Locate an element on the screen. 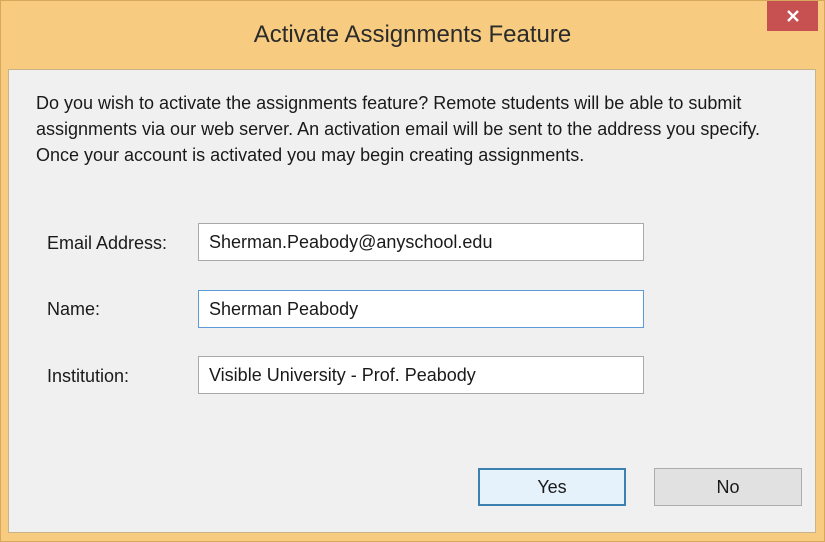 Image resolution: width=825 pixels, height=542 pixels. no-button: No is located at coordinates (728, 487).